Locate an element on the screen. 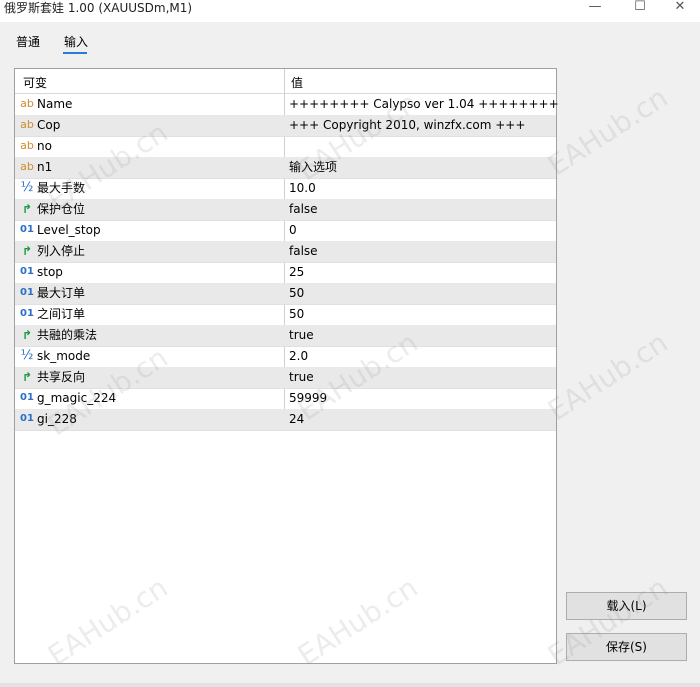 Image resolution: width=700 pixels, height=687 pixels. variable-value: 0 is located at coordinates (293, 230).